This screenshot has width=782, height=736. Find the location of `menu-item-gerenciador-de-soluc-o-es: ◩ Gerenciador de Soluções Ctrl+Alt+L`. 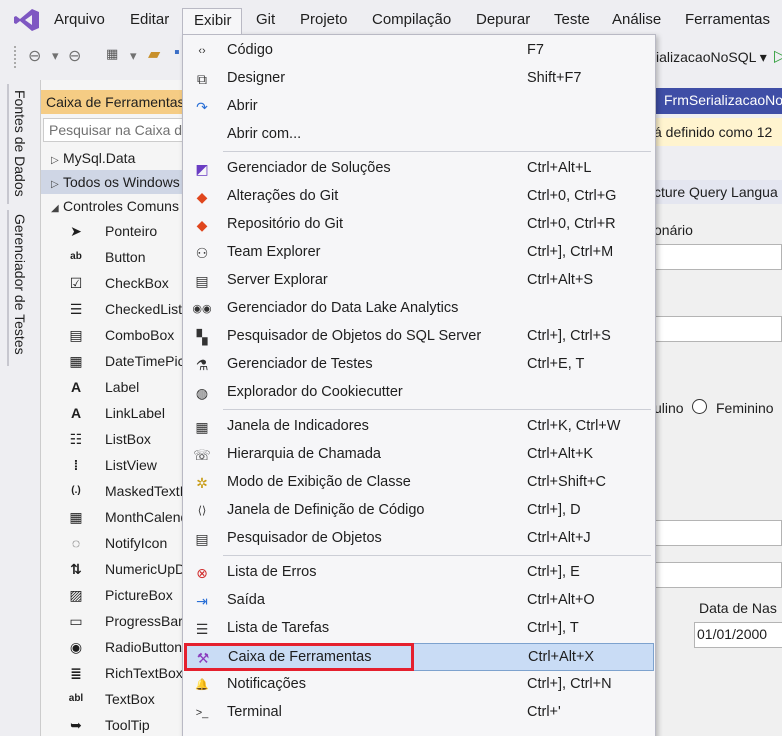

menu-item-gerenciador-de-soluc-o-es: ◩ Gerenciador de Soluções Ctrl+Alt+L is located at coordinates (419, 169).